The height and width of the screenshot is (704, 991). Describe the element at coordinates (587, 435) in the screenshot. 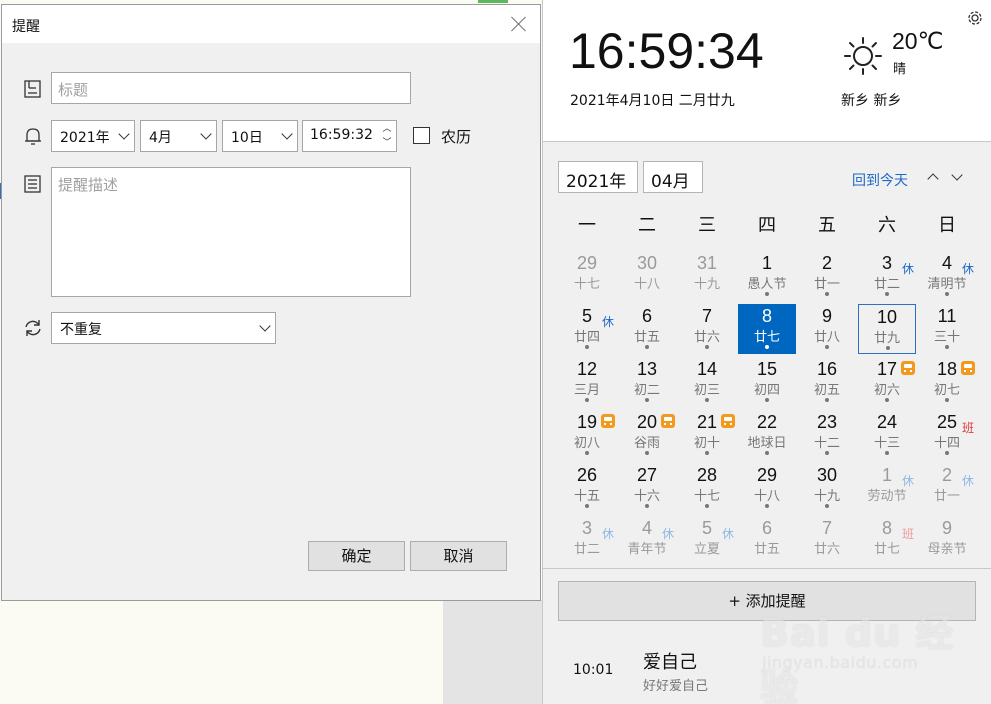

I see `calendar-day: 19 初八` at that location.